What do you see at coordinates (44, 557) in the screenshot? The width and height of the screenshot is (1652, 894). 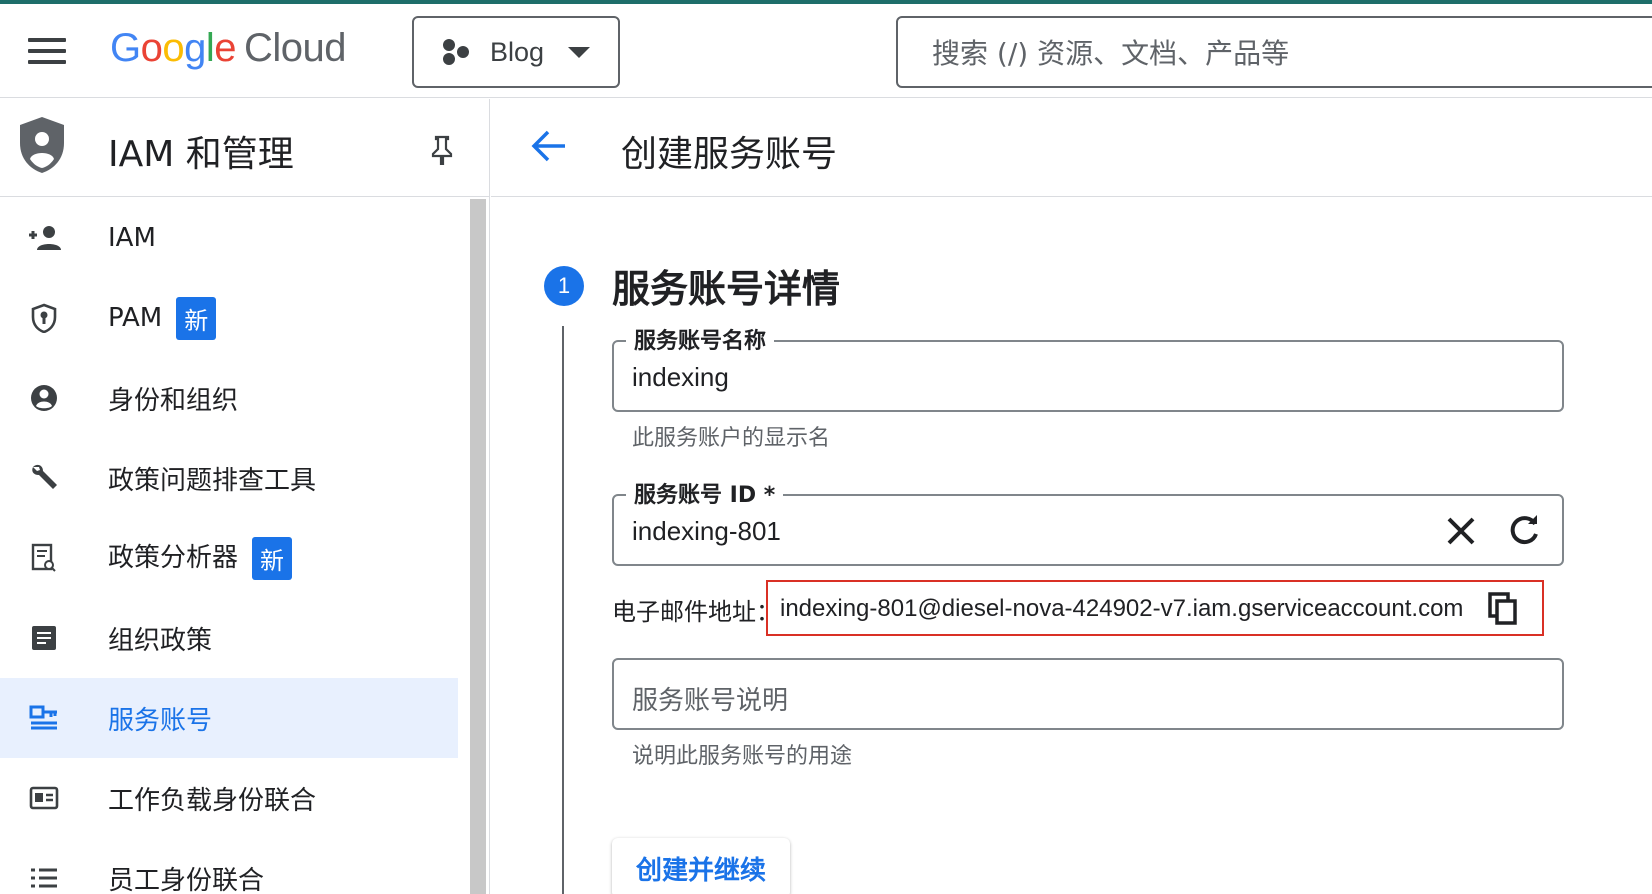 I see `document-search-icon` at bounding box center [44, 557].